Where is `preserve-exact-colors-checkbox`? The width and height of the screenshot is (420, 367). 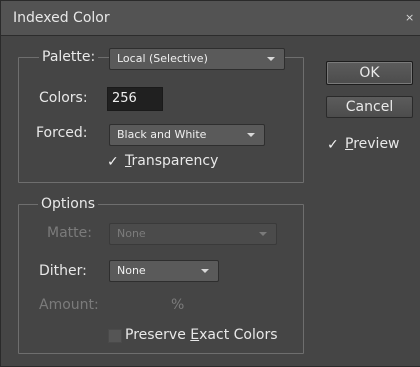 preserve-exact-colors-checkbox is located at coordinates (115, 336).